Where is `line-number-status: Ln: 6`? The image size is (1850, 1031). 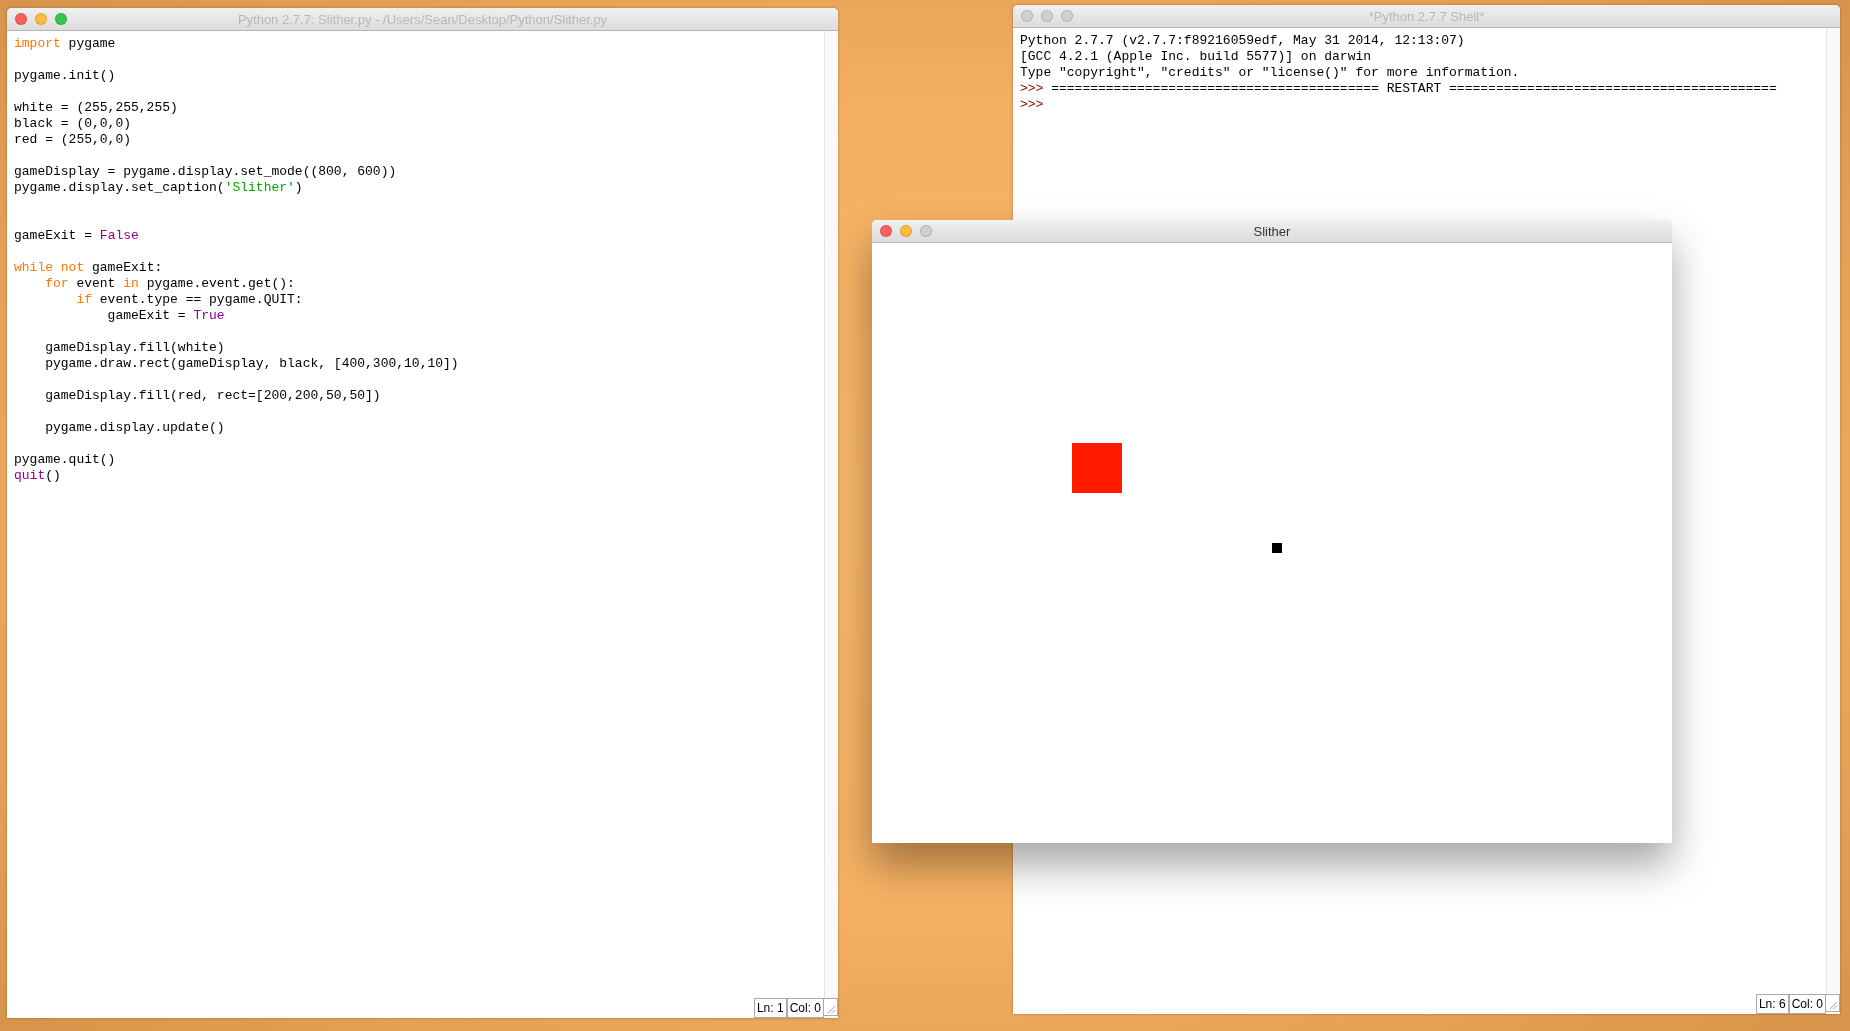 line-number-status: Ln: 6 is located at coordinates (1772, 1004).